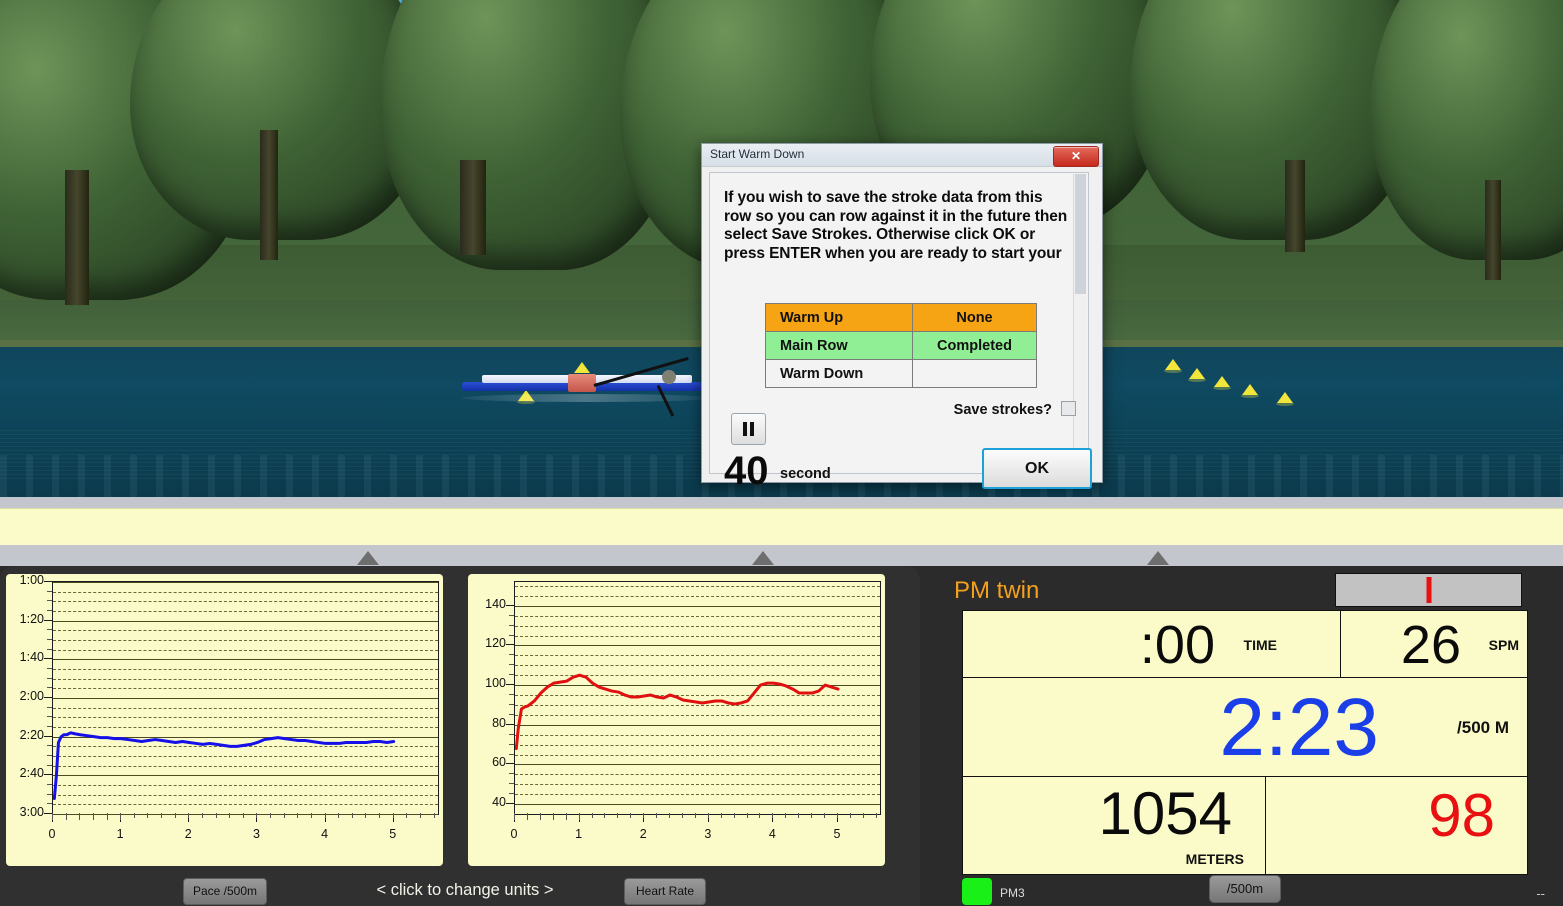 The image size is (1563, 906). What do you see at coordinates (1430, 645) in the screenshot?
I see `spm-value: 26` at bounding box center [1430, 645].